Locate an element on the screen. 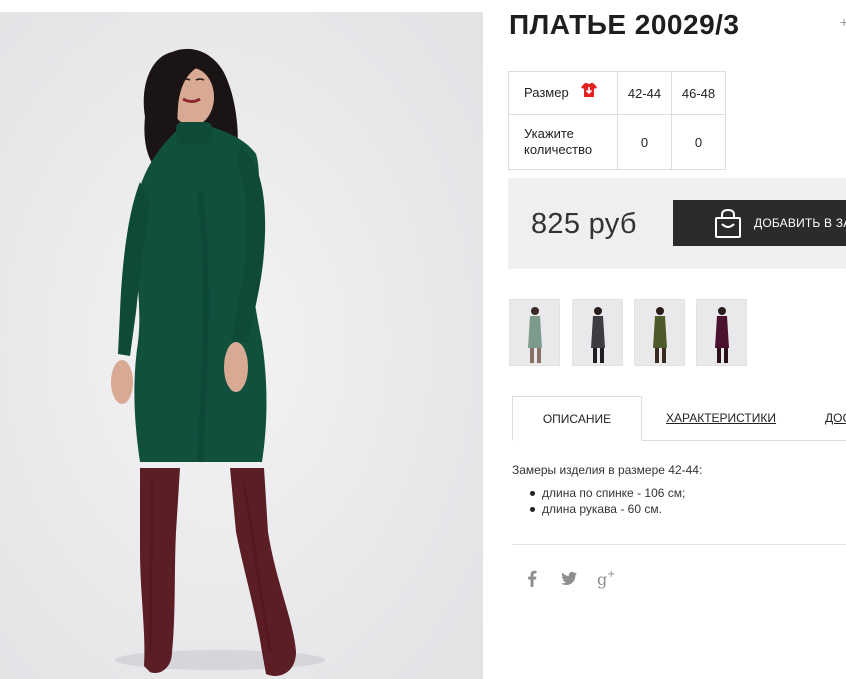  quantity-label-line2: количество is located at coordinates (558, 149).